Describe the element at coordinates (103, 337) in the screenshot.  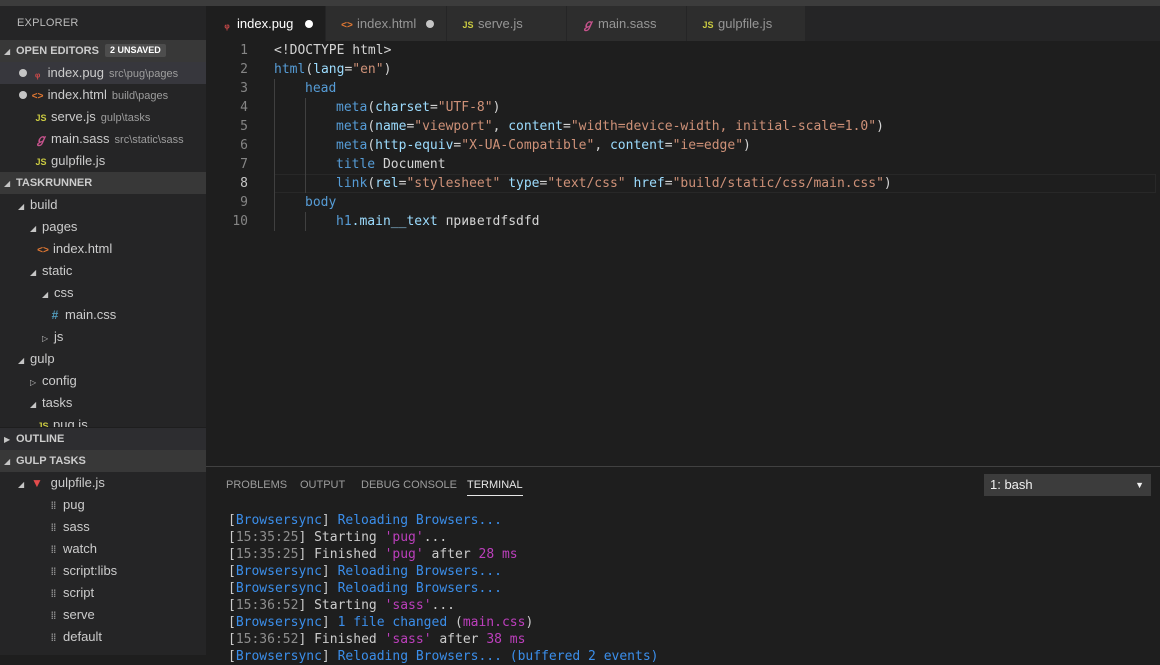
I see `tree-folder-js: ▷ js` at that location.